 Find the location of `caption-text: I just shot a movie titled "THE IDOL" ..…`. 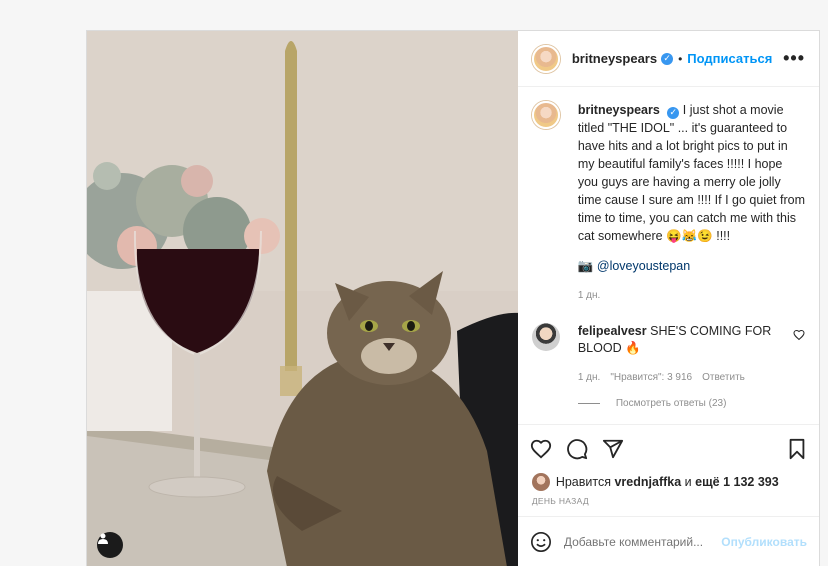

caption-text: I just shot a movie titled "THE IDOL" ..… is located at coordinates (691, 173).